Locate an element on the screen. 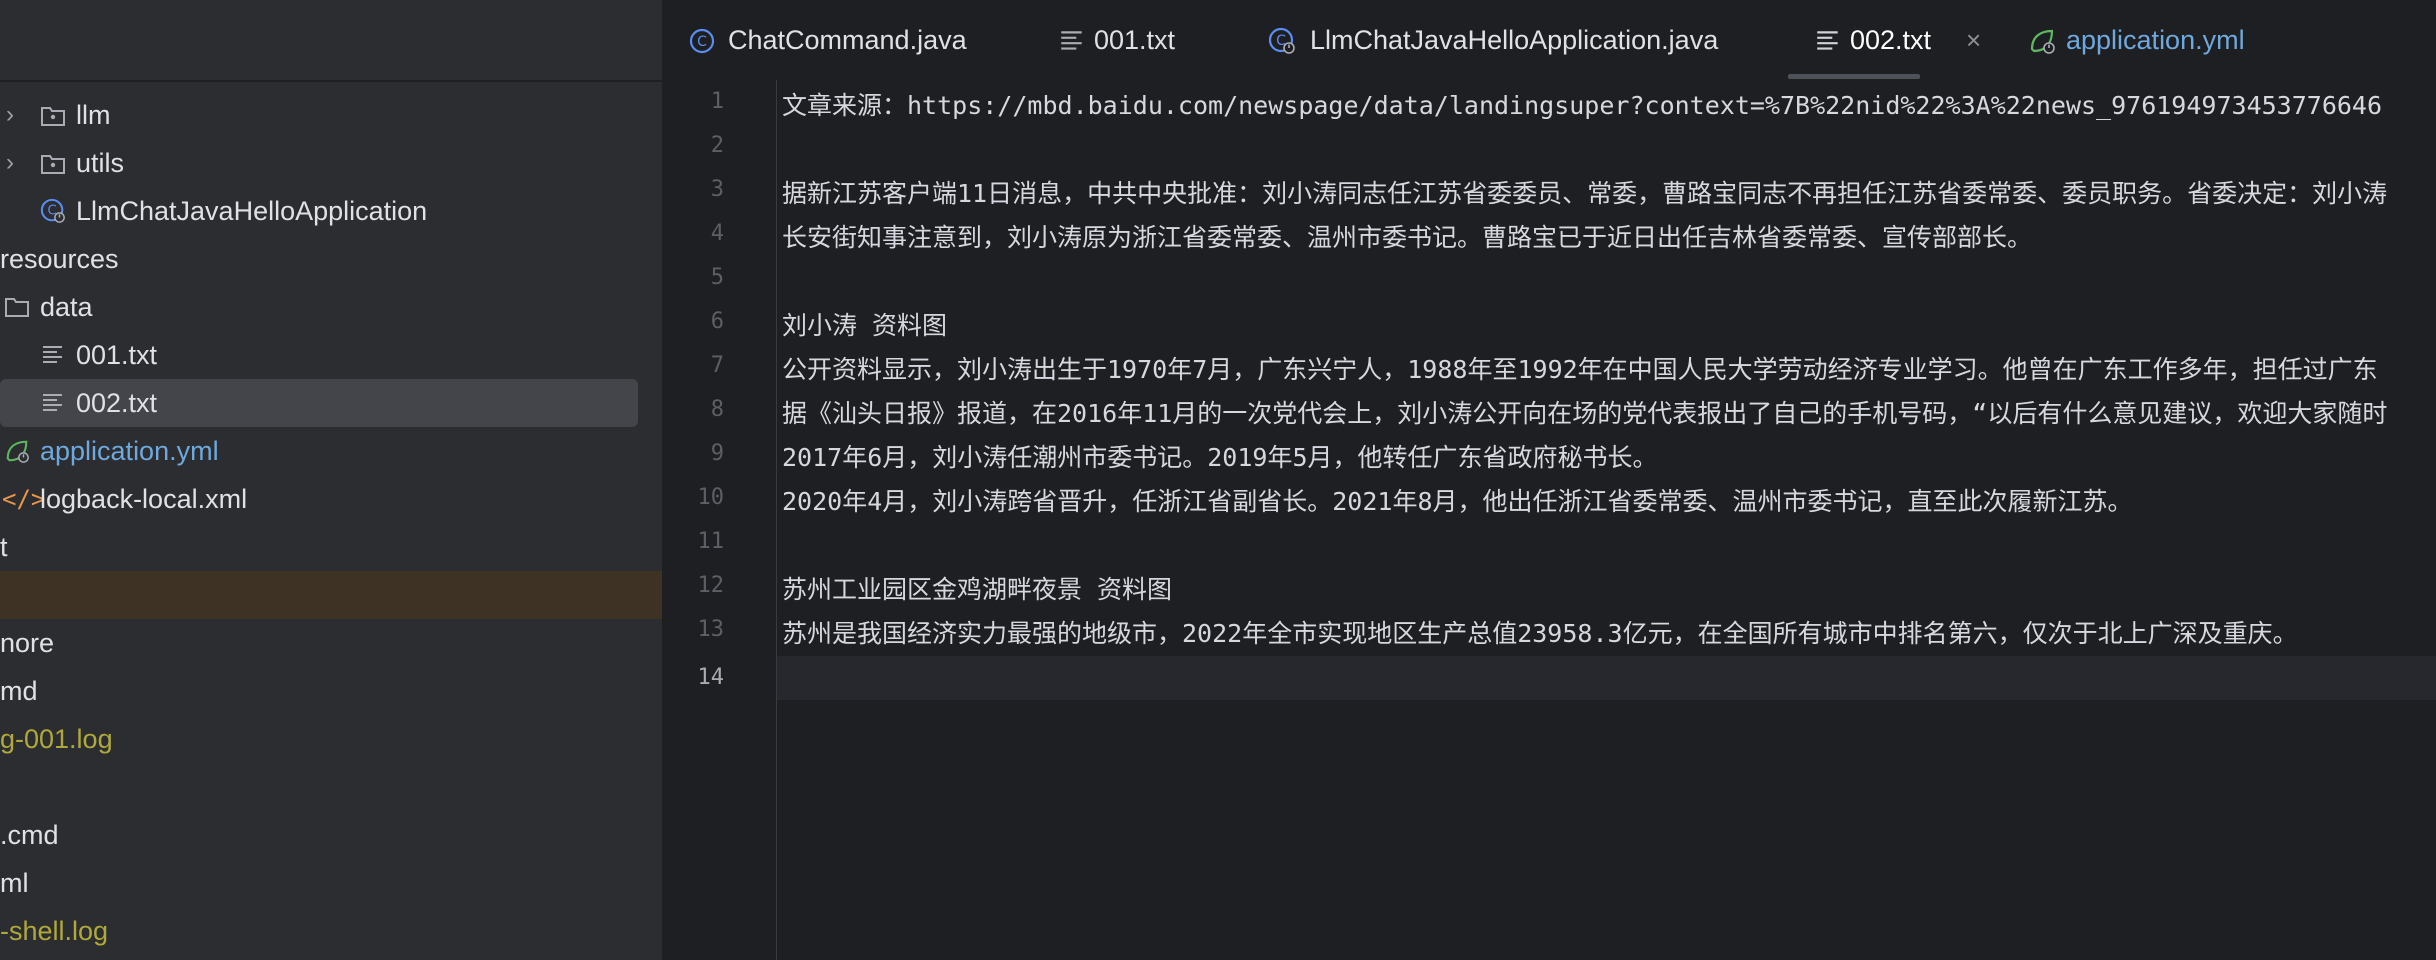  tab-label: 001.txt is located at coordinates (1135, 40).